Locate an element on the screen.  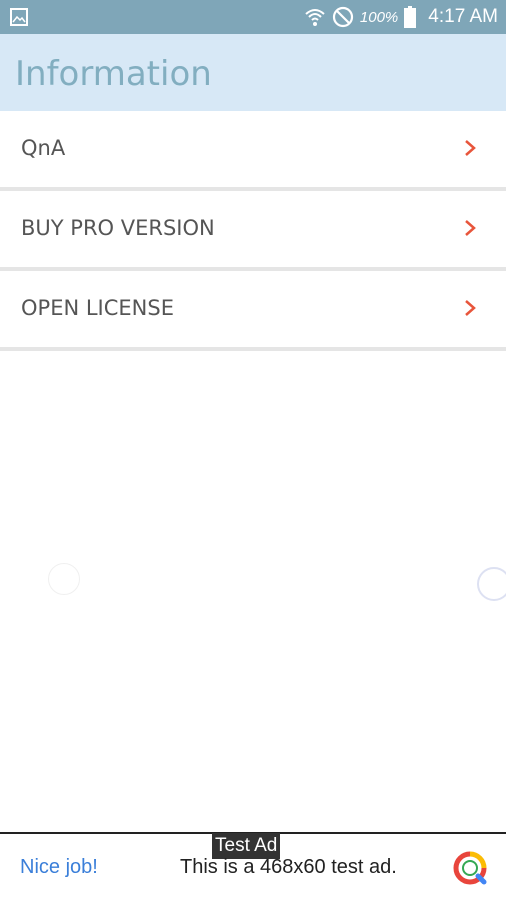
gallery-icon is located at coordinates (19, 17).